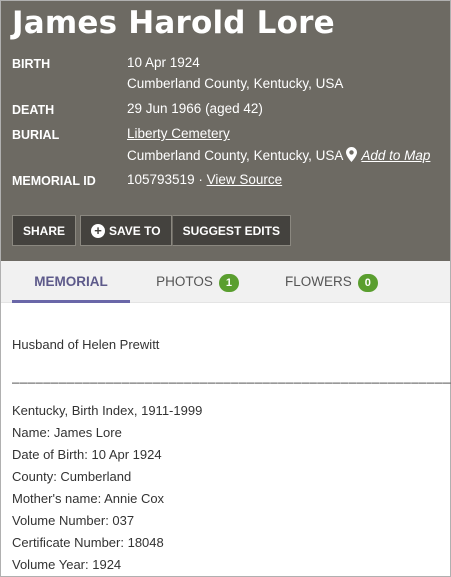 This screenshot has width=451, height=577. I want to click on photos-count-badge: 1, so click(228, 283).